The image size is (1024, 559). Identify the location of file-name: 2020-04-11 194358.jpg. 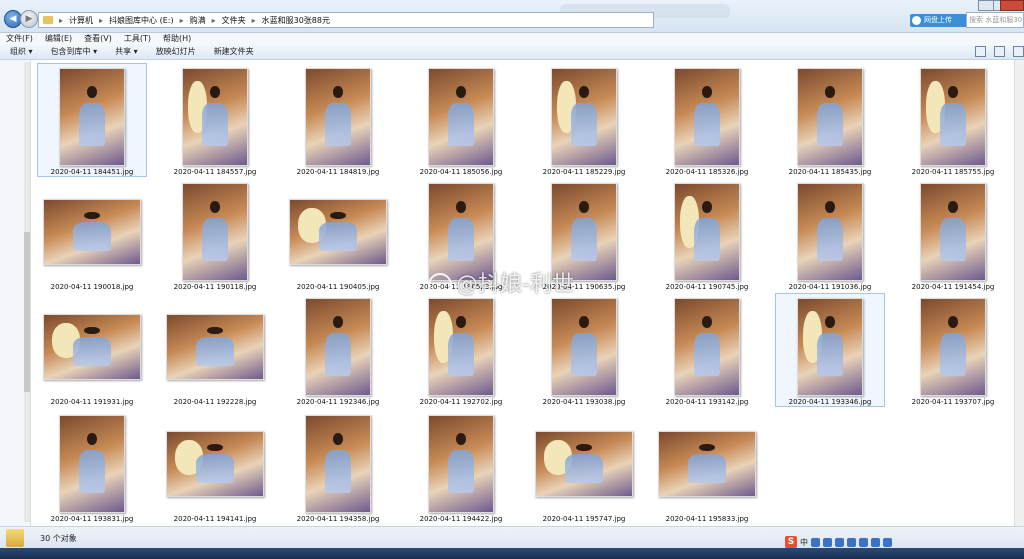
(338, 519).